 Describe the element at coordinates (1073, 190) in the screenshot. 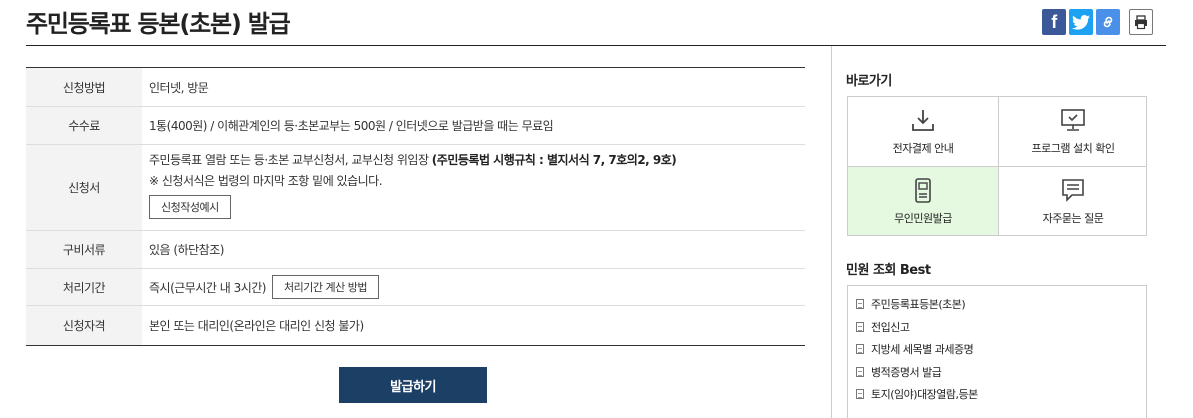

I see `chat-icon` at that location.